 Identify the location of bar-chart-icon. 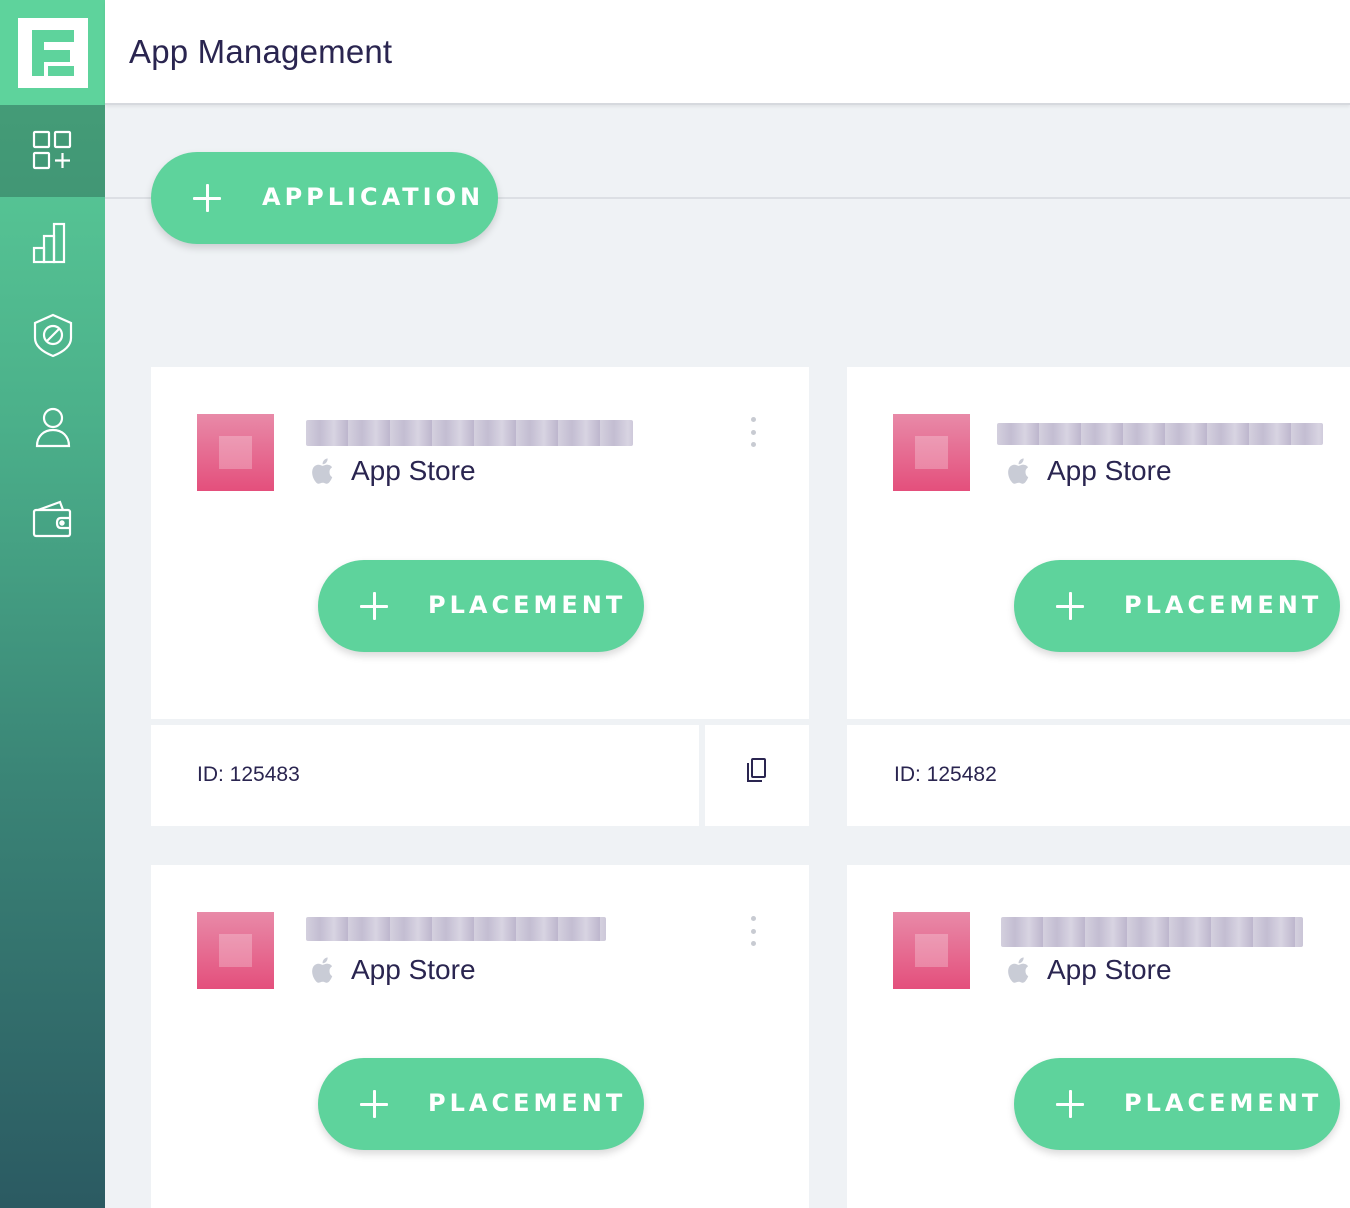
(48, 243).